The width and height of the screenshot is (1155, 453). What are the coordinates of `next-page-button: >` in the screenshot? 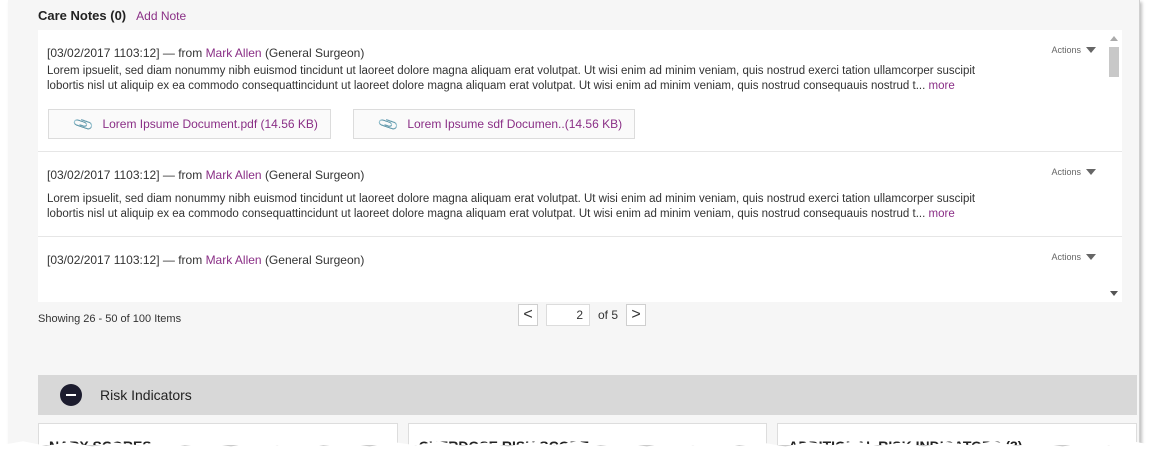 It's located at (636, 315).